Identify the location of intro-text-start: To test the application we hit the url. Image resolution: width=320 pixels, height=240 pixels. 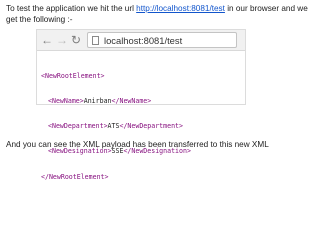
(71, 8).